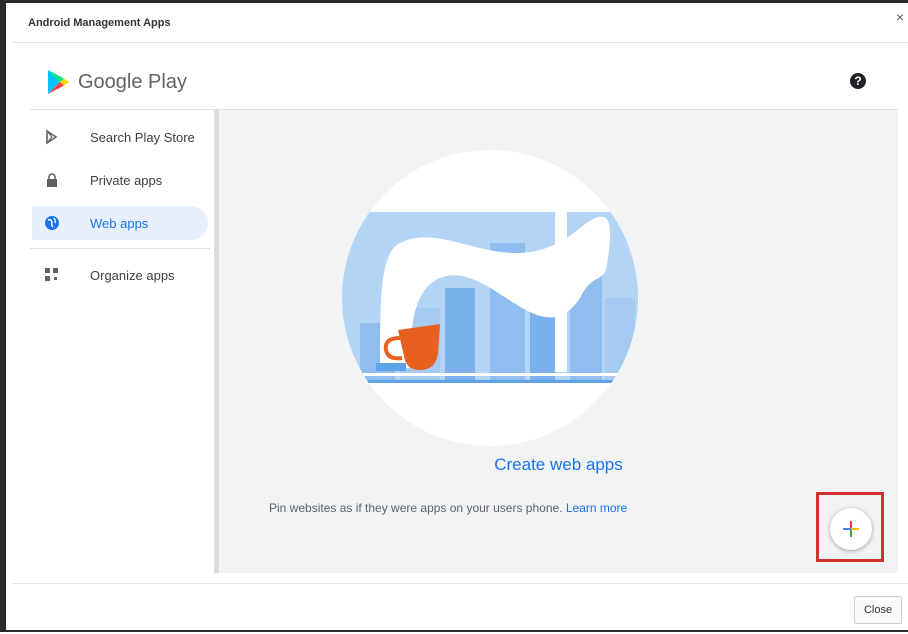 Image resolution: width=908 pixels, height=634 pixels. Describe the element at coordinates (52, 223) in the screenshot. I see `globe-icon` at that location.